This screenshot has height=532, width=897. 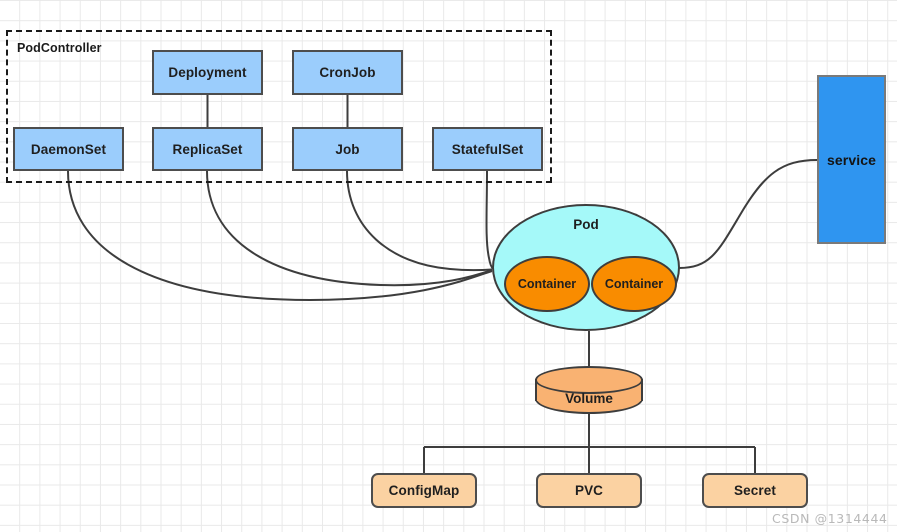 I want to click on node-service: service, so click(x=851, y=159).